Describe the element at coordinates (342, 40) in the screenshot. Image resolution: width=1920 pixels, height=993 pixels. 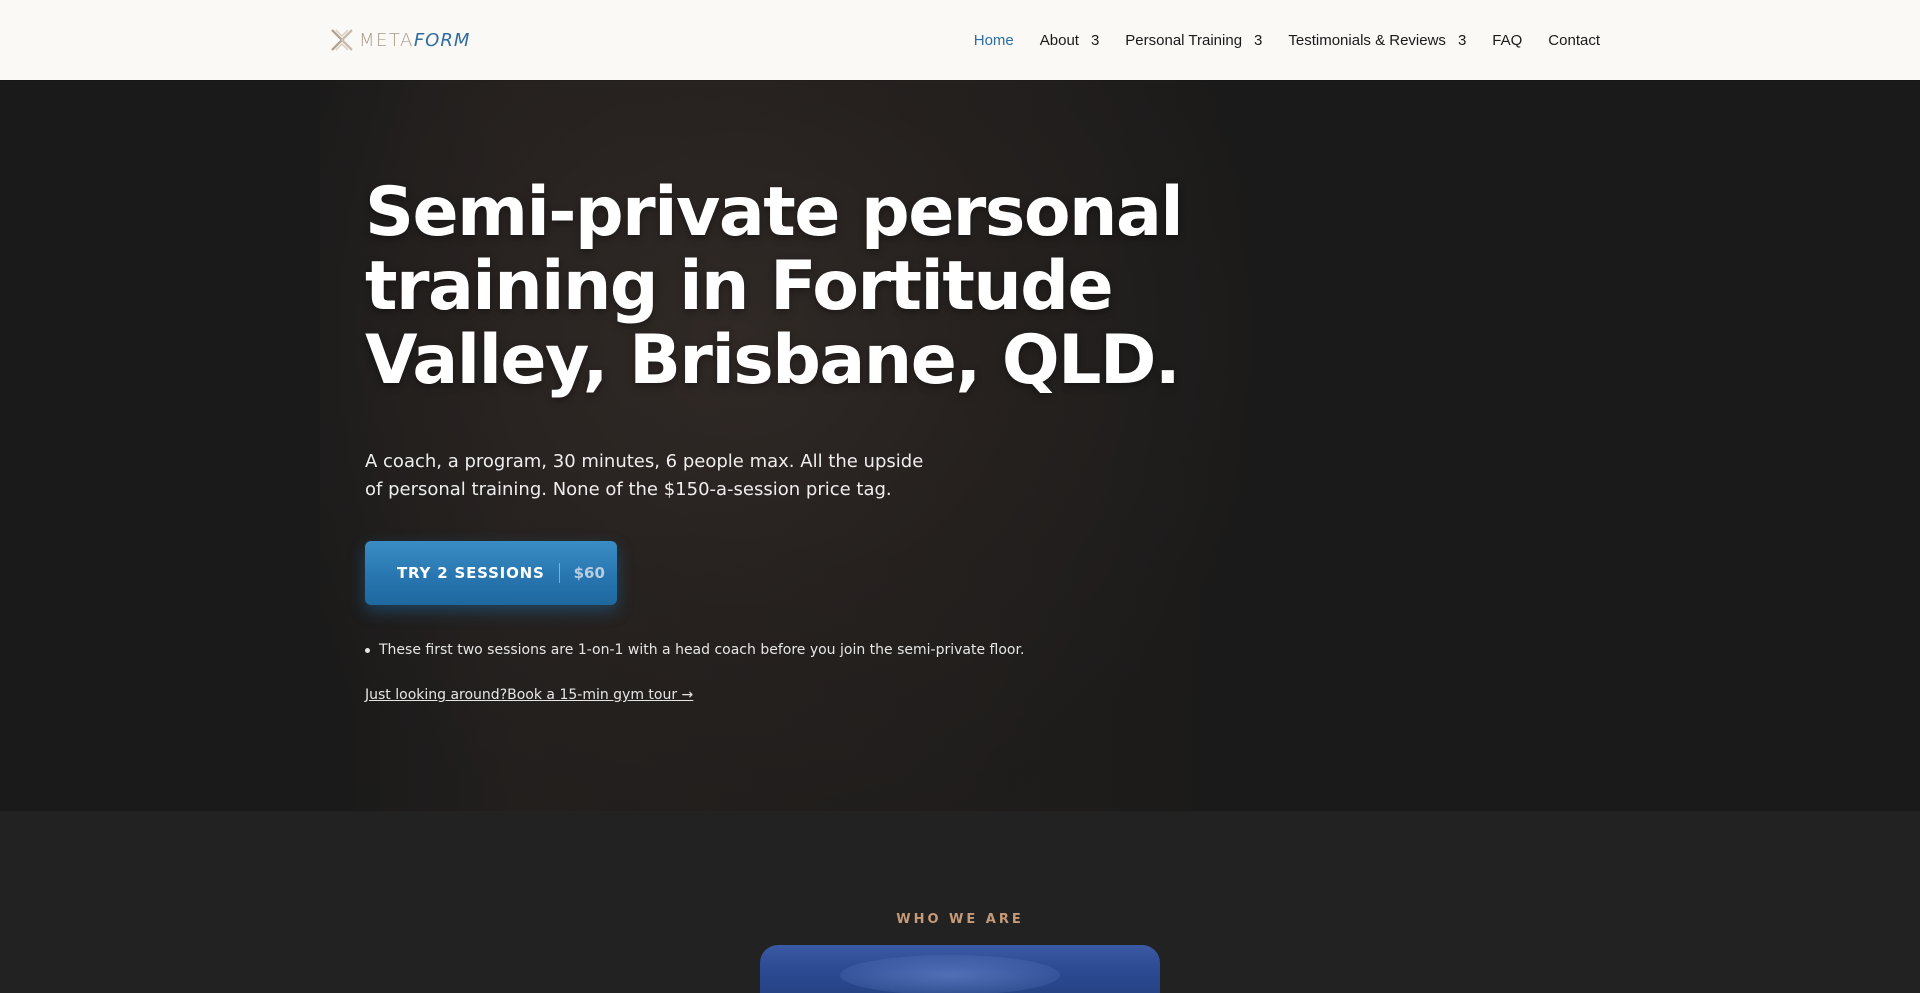
I see `logo-icon` at that location.